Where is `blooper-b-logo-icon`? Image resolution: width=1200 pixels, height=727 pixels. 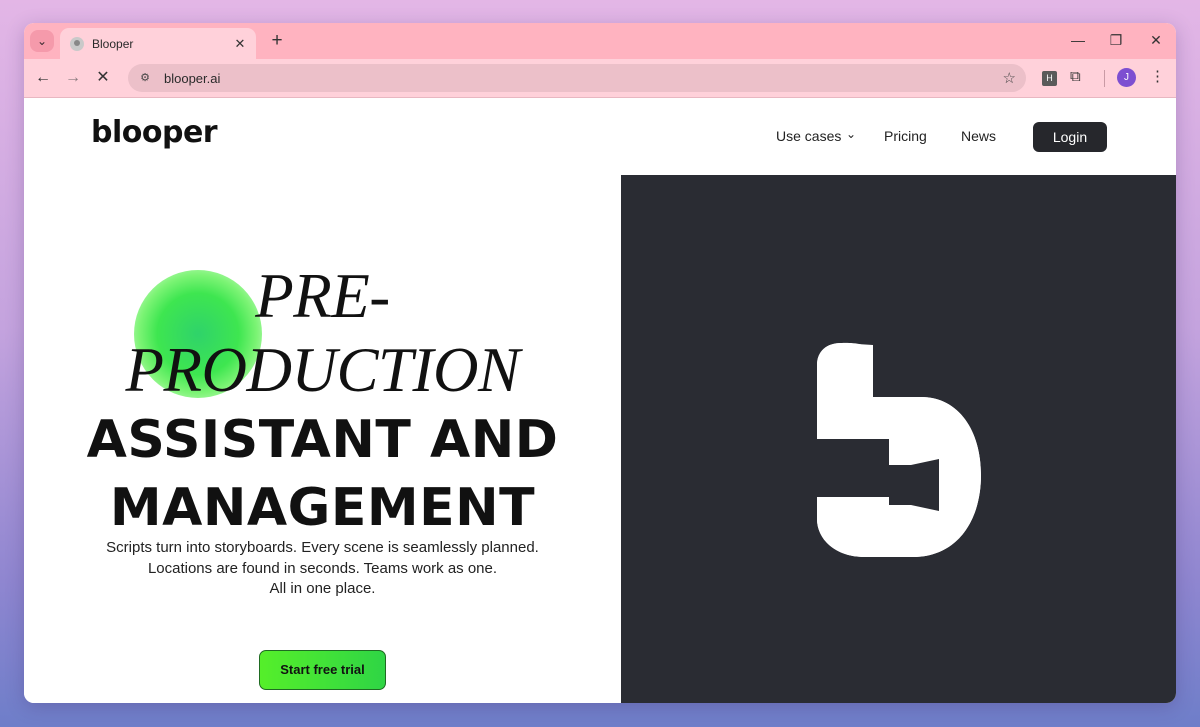 blooper-b-logo-icon is located at coordinates (899, 449).